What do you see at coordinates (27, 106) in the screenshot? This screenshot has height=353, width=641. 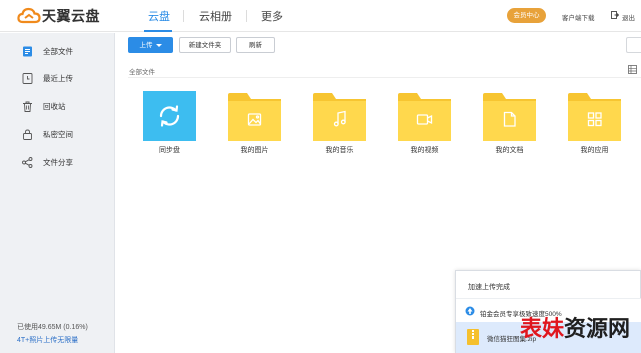 I see `trash-icon` at bounding box center [27, 106].